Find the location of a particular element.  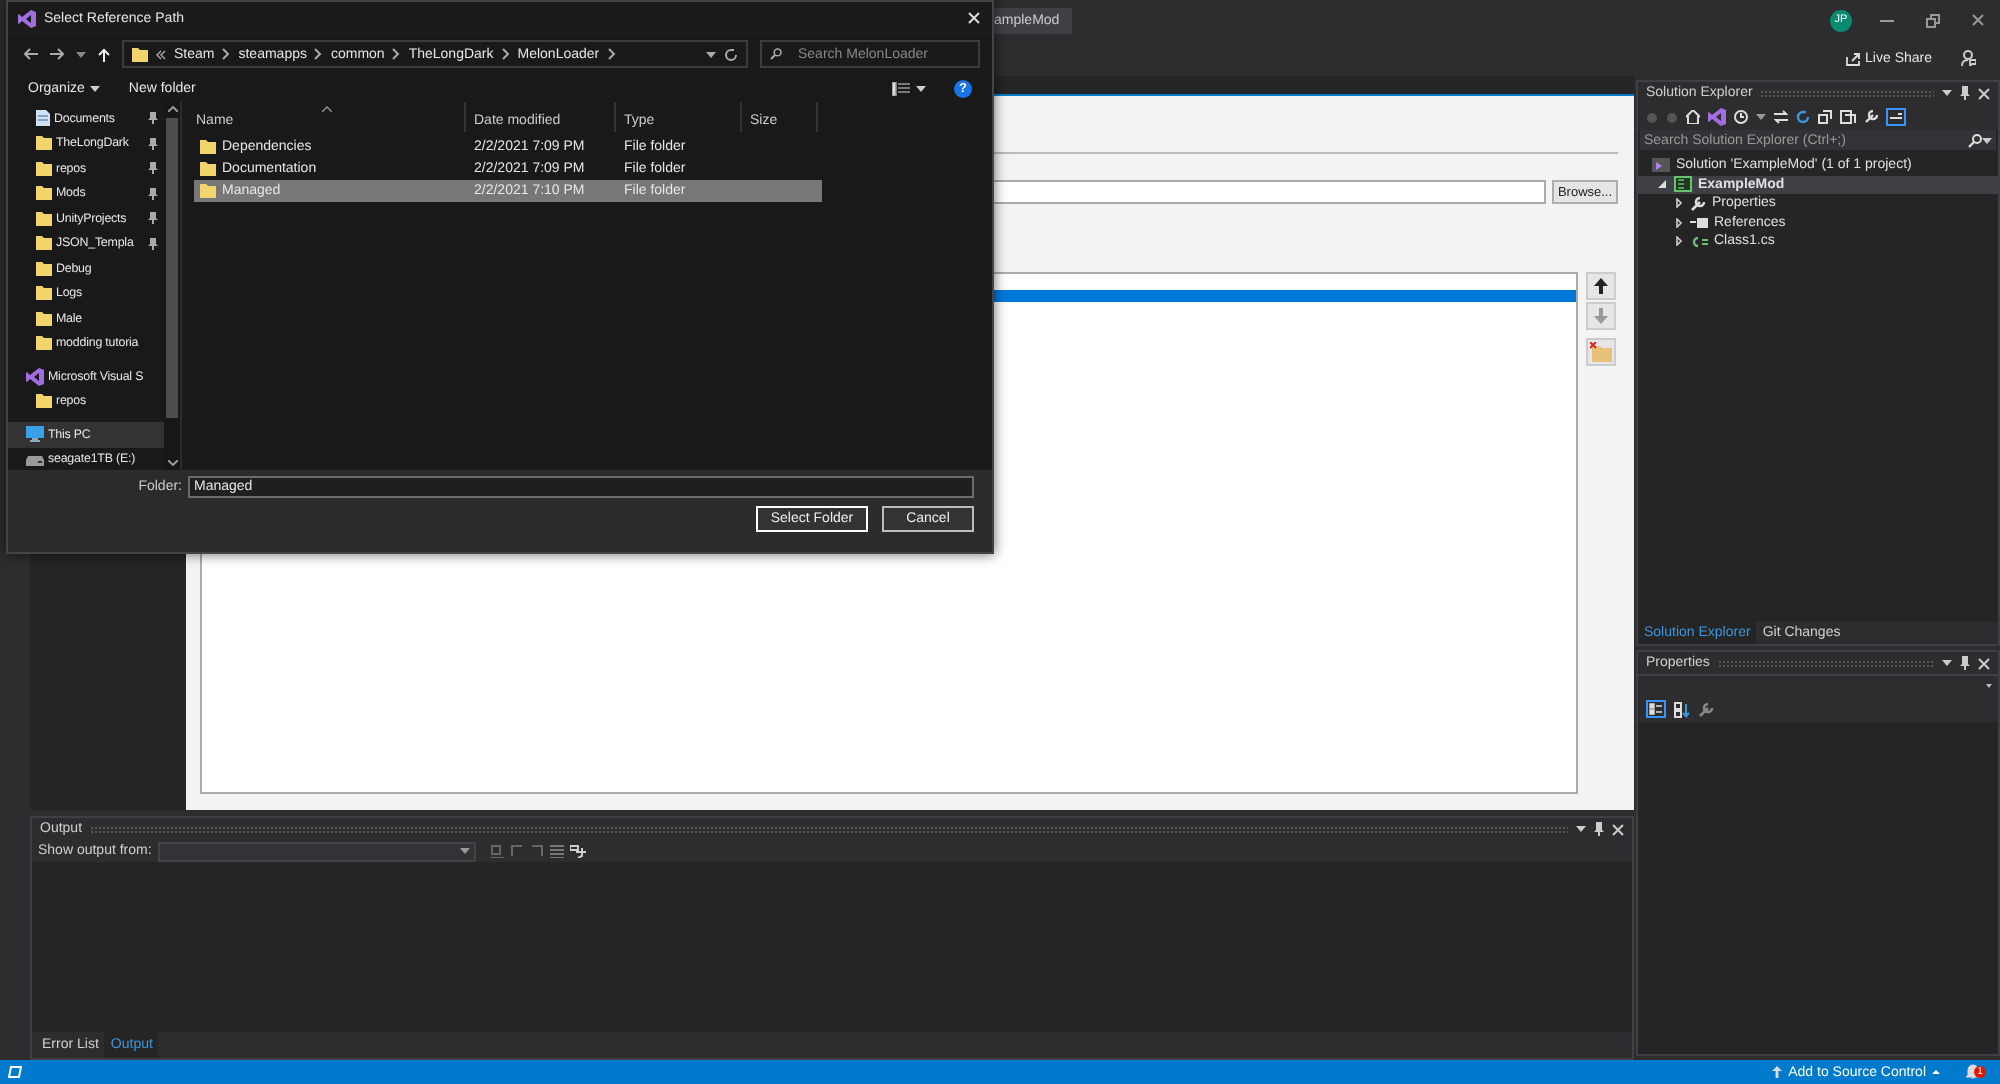

share-icon is located at coordinates (1852, 58).